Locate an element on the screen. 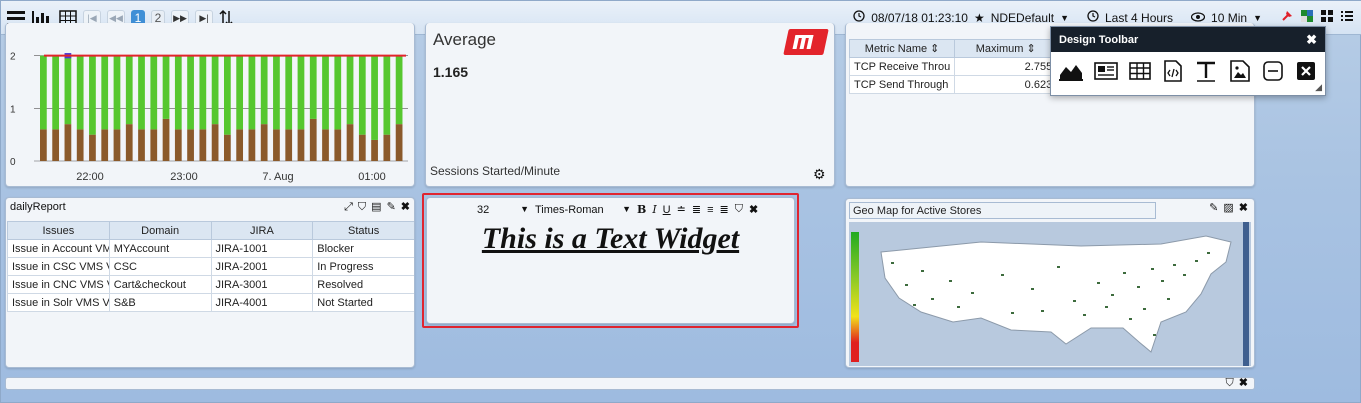  font-family-select: Times-Roman ▼ is located at coordinates (583, 210).